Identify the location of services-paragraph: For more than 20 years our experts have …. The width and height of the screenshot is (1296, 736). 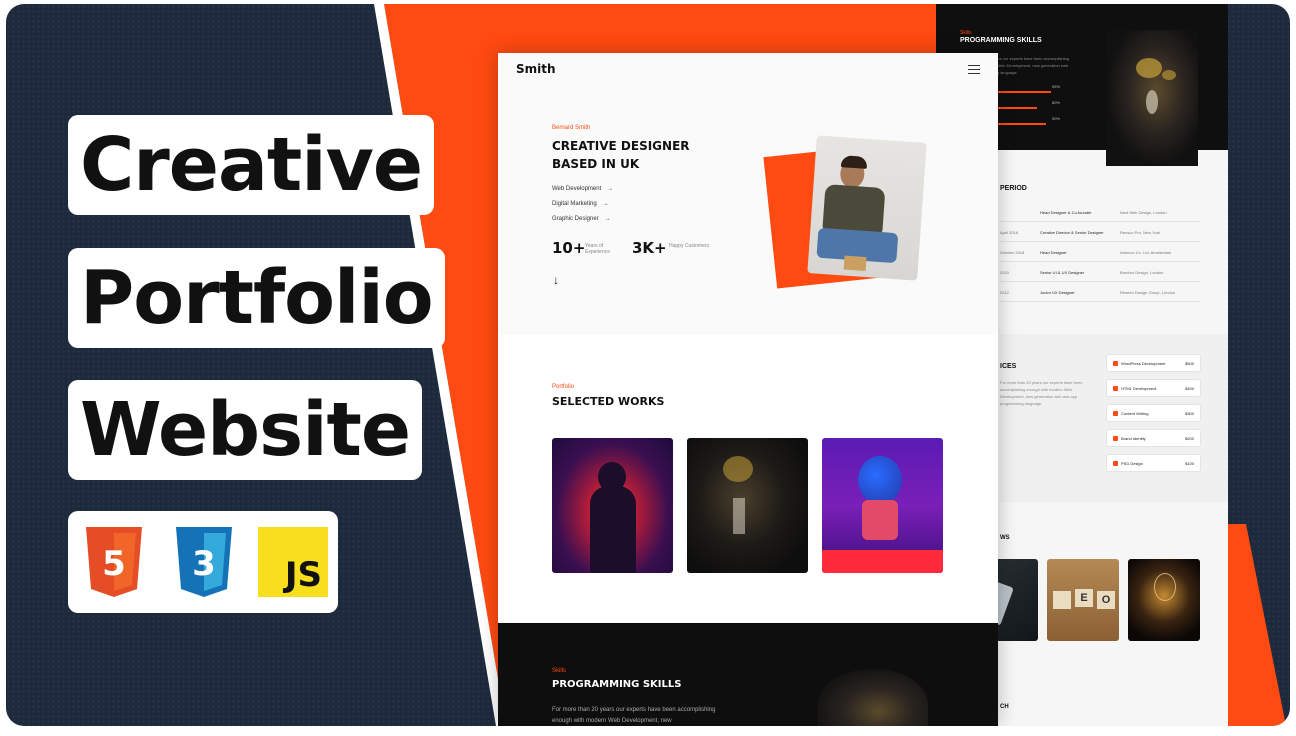
(1041, 393).